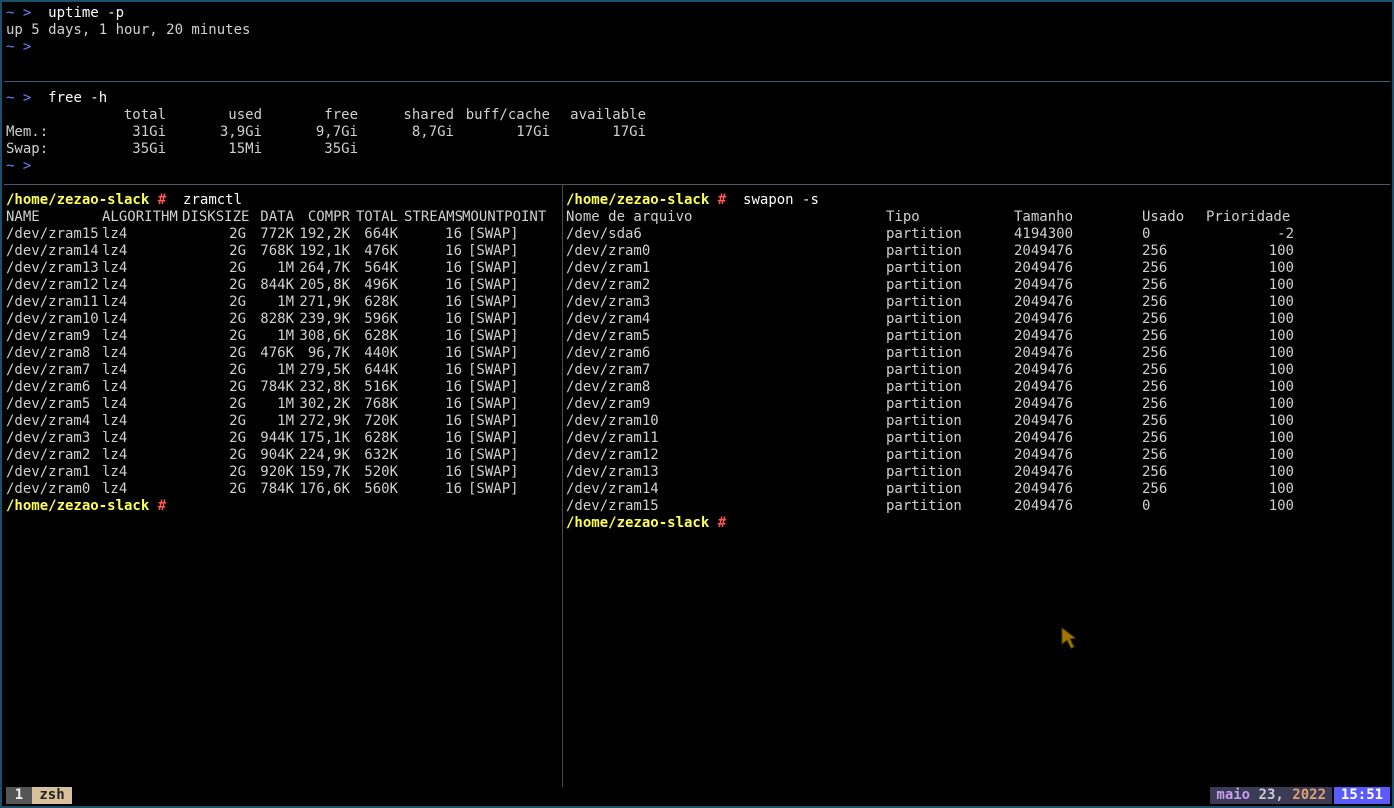 This screenshot has width=1394, height=808. Describe the element at coordinates (341, 149) in the screenshot. I see `free-cell: 35Gi` at that location.